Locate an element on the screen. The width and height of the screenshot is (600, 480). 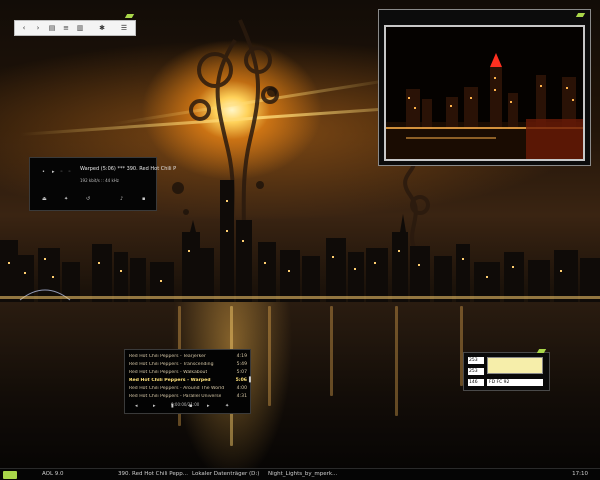
playlist-item: Red Hot Chili Peppers - Walkabout 5:07 is located at coordinates (188, 374).